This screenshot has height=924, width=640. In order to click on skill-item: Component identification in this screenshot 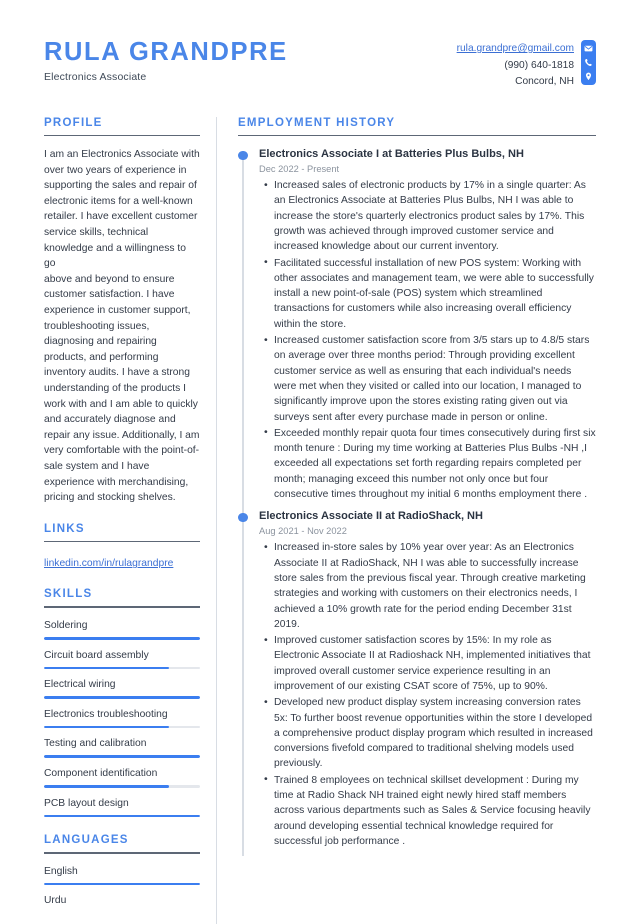, I will do `click(122, 777)`.